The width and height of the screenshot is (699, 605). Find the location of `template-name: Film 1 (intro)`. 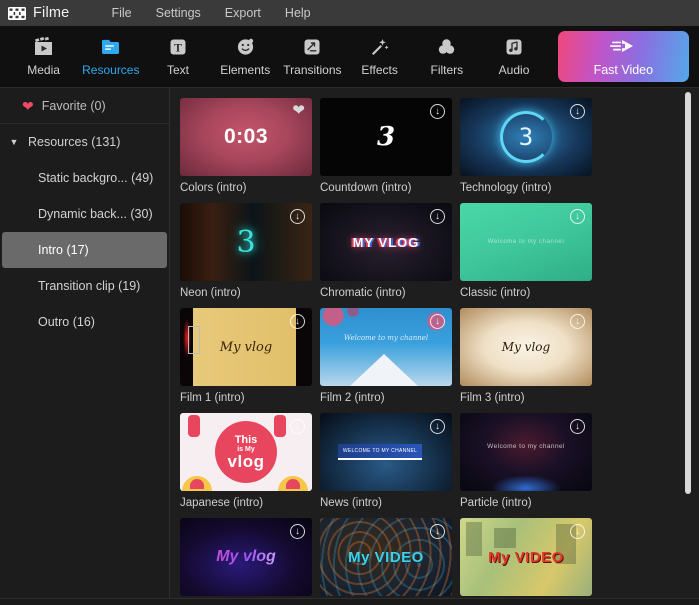

template-name: Film 1 (intro) is located at coordinates (212, 398).